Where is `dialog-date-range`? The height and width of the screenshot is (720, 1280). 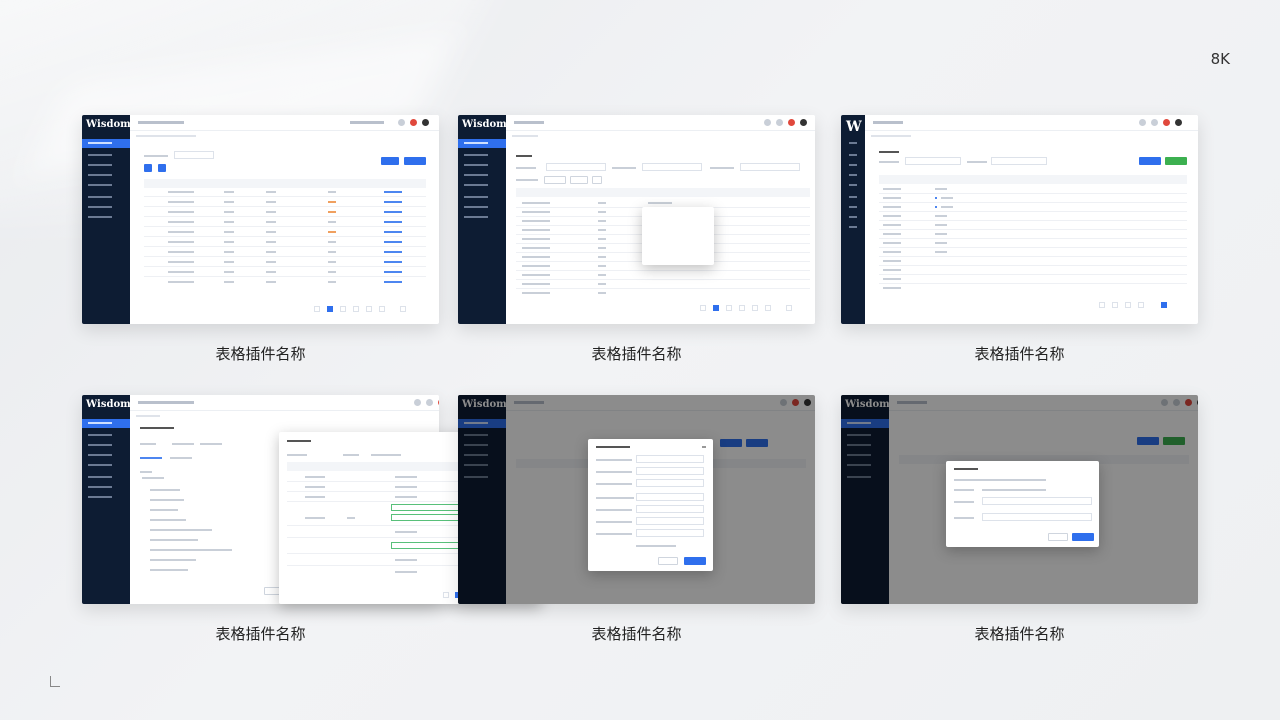 dialog-date-range is located at coordinates (1037, 517).